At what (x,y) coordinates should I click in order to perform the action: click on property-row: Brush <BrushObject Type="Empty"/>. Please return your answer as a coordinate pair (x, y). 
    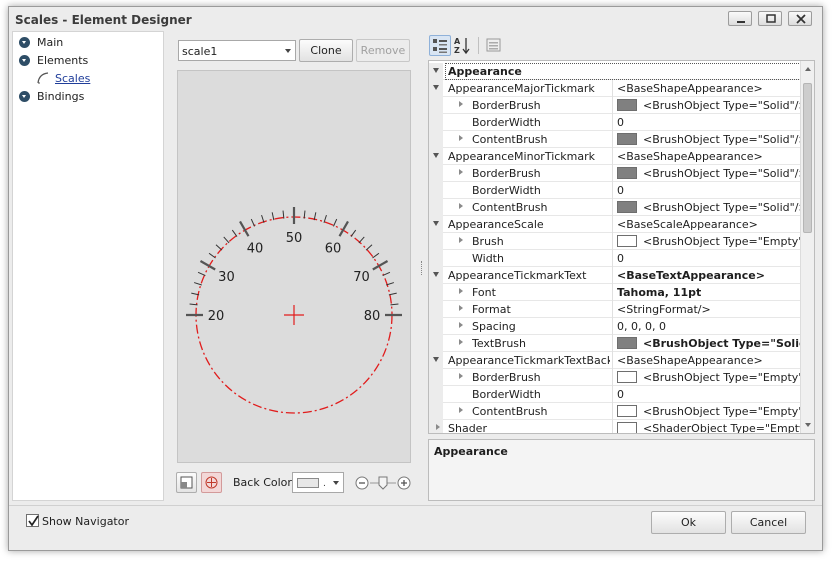
    Looking at the image, I should click on (615, 241).